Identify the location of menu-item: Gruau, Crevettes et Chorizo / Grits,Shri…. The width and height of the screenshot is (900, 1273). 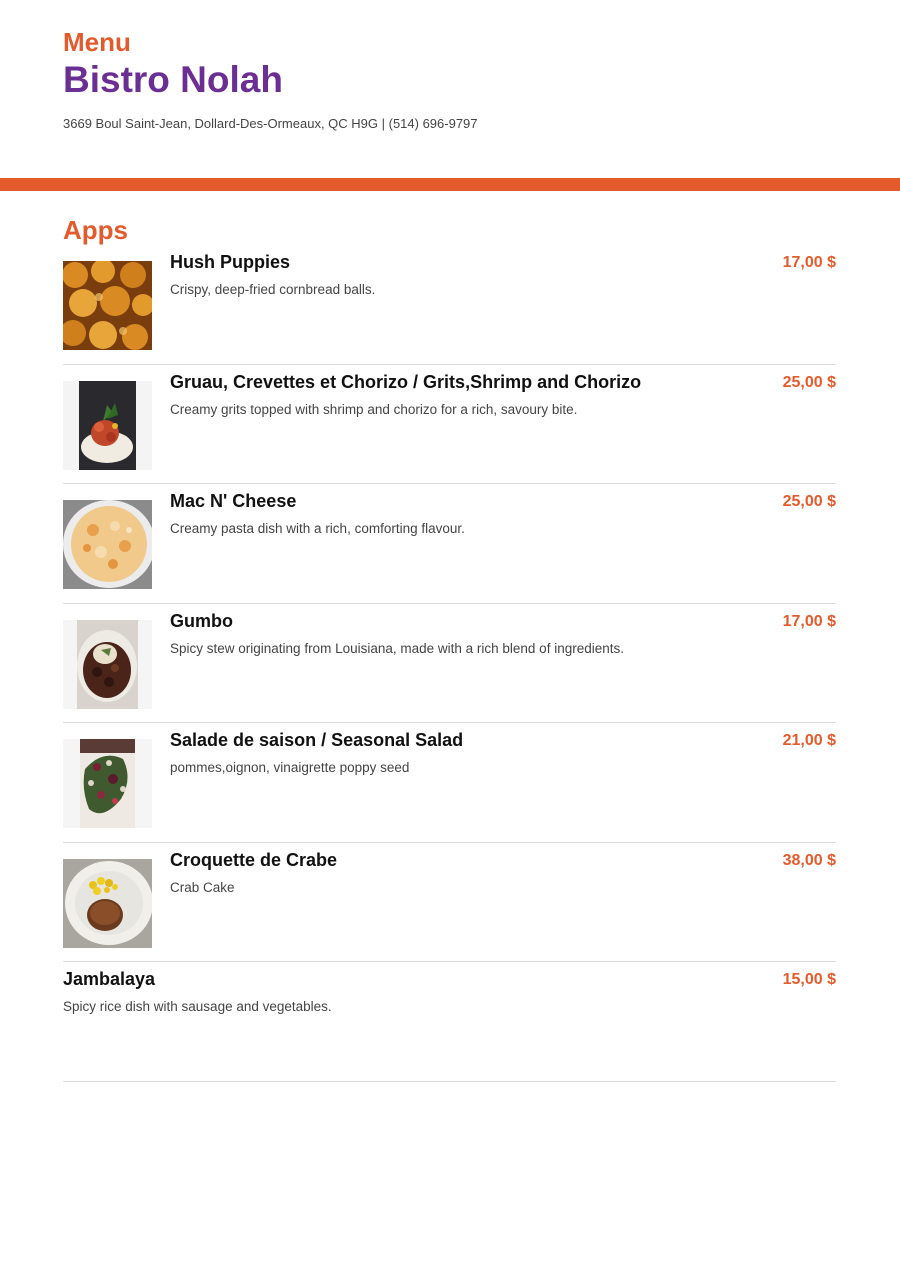
(449, 424).